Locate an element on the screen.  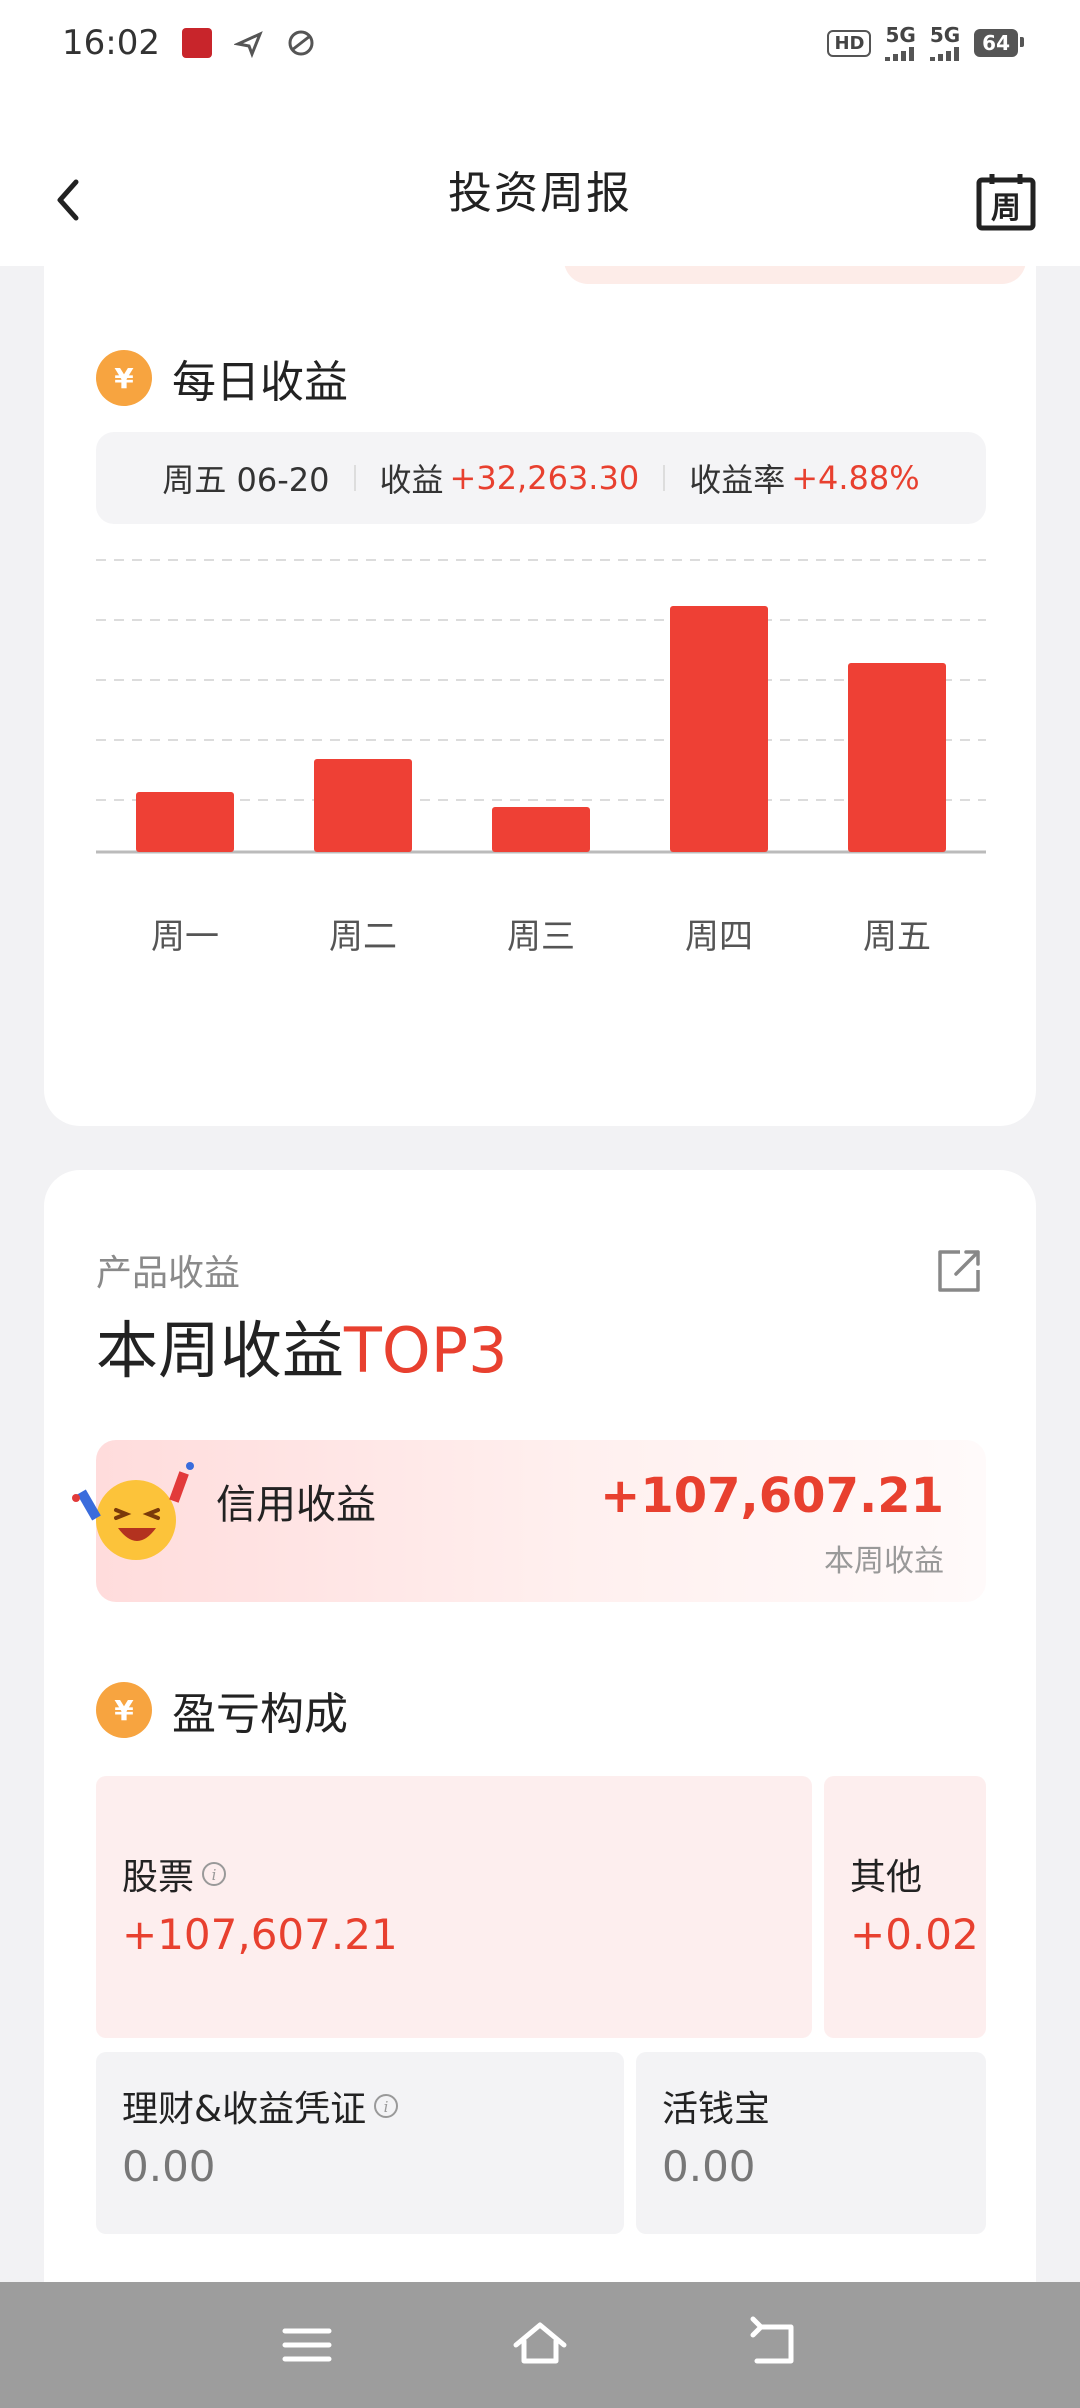
signal-5g-2: 5G is located at coordinates (945, 42).